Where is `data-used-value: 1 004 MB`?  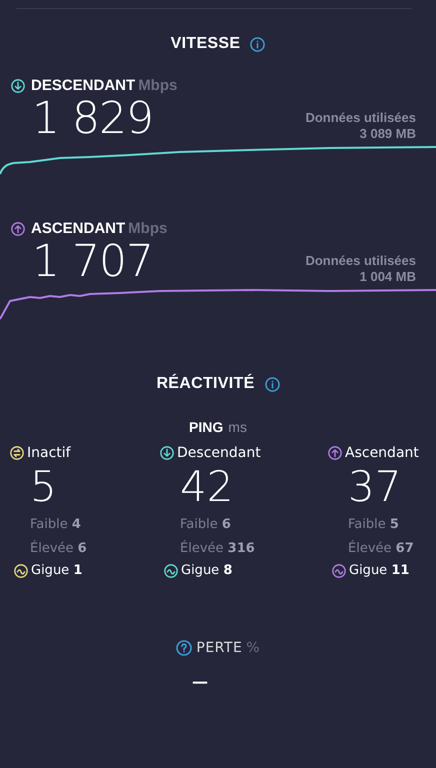
data-used-value: 1 004 MB is located at coordinates (388, 277).